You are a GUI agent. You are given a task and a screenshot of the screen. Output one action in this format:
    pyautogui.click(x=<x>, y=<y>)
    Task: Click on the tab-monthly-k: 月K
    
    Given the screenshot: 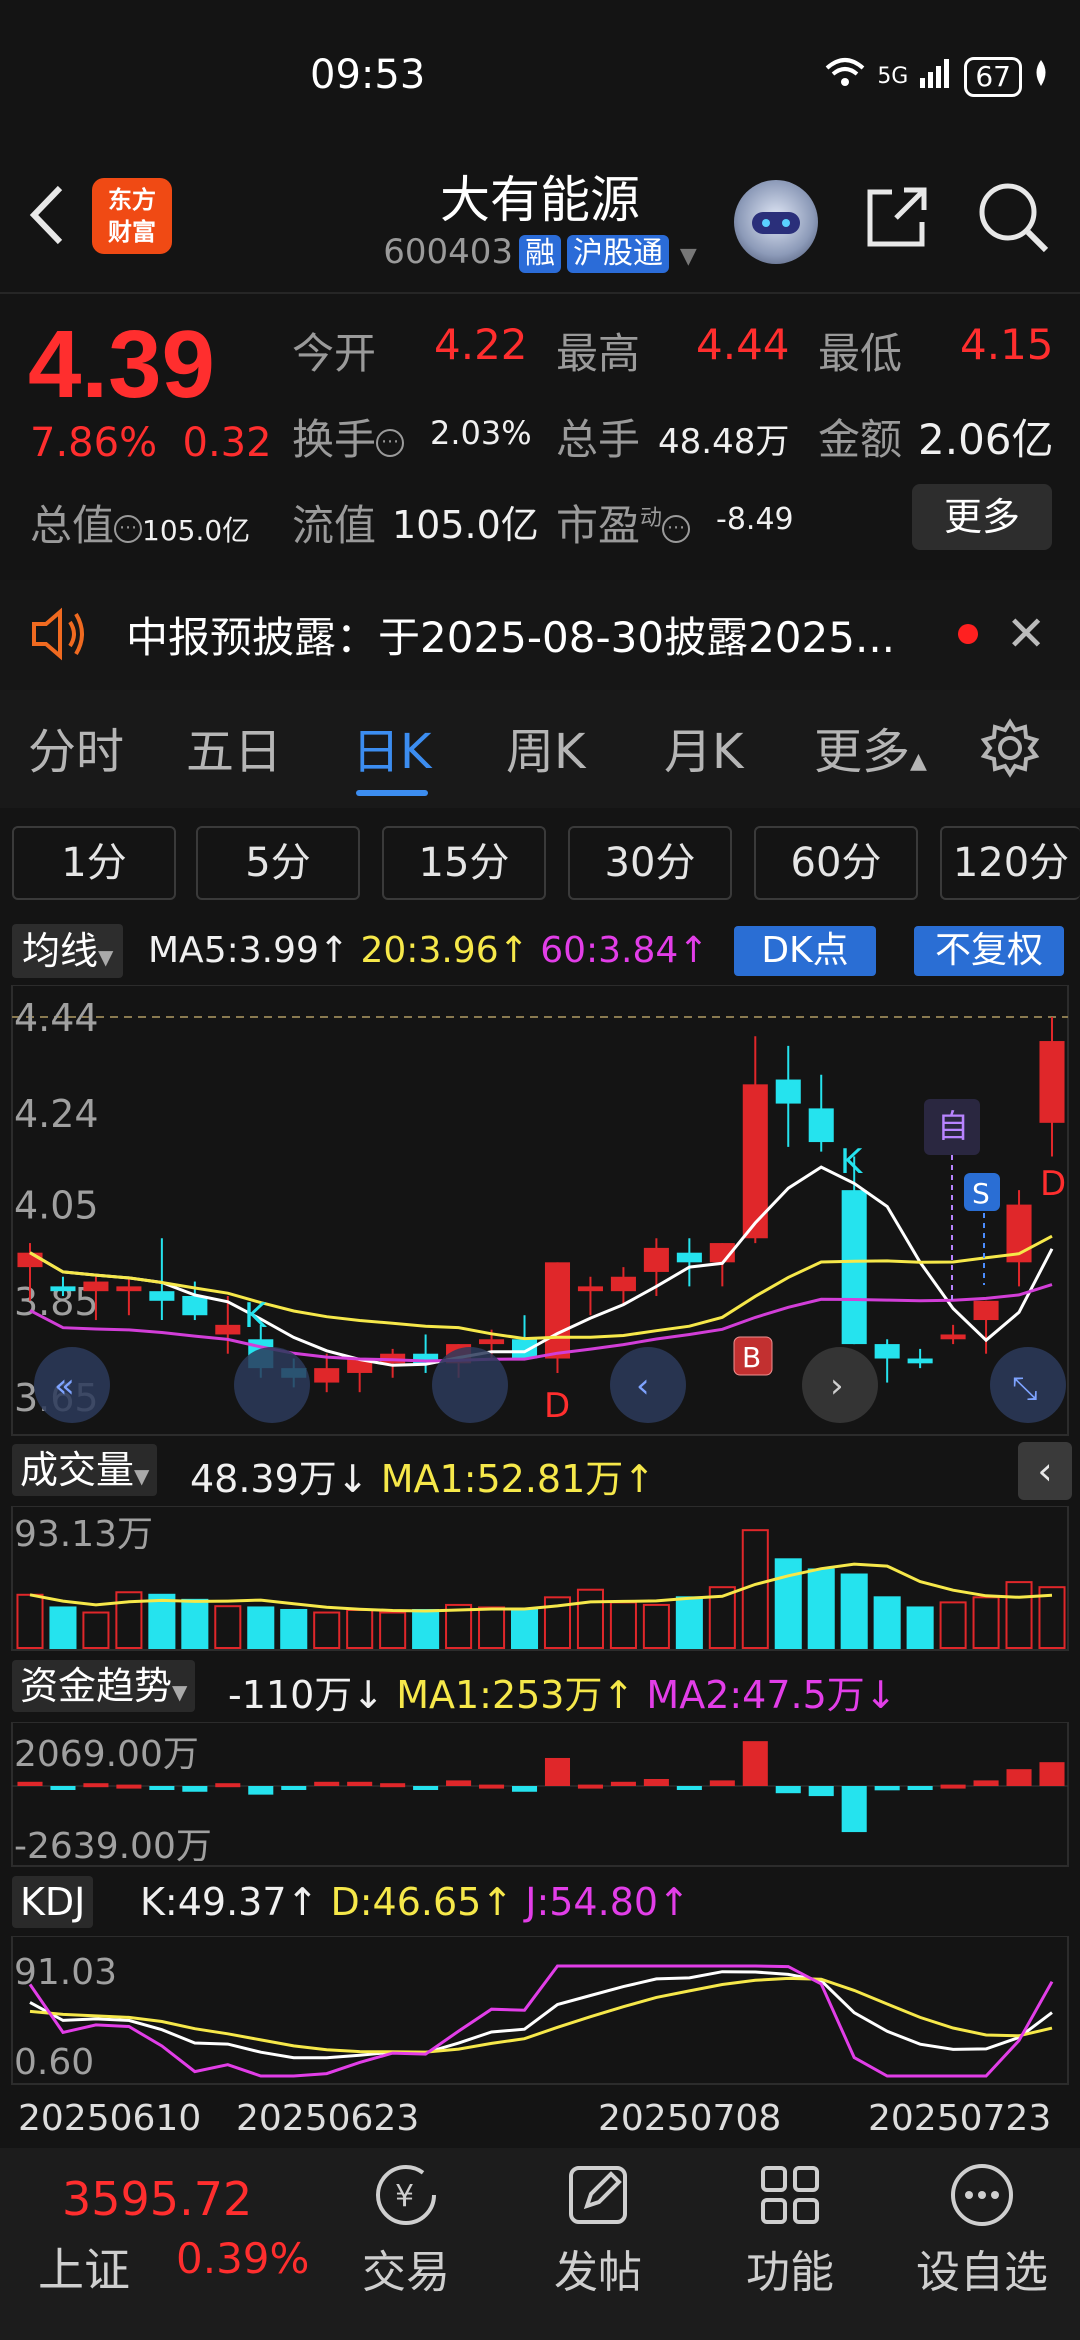 What is the action you would take?
    pyautogui.click(x=703, y=747)
    